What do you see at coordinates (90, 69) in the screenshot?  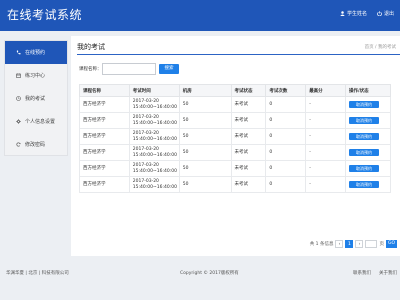 I see `course-name-label: 课程名称：` at bounding box center [90, 69].